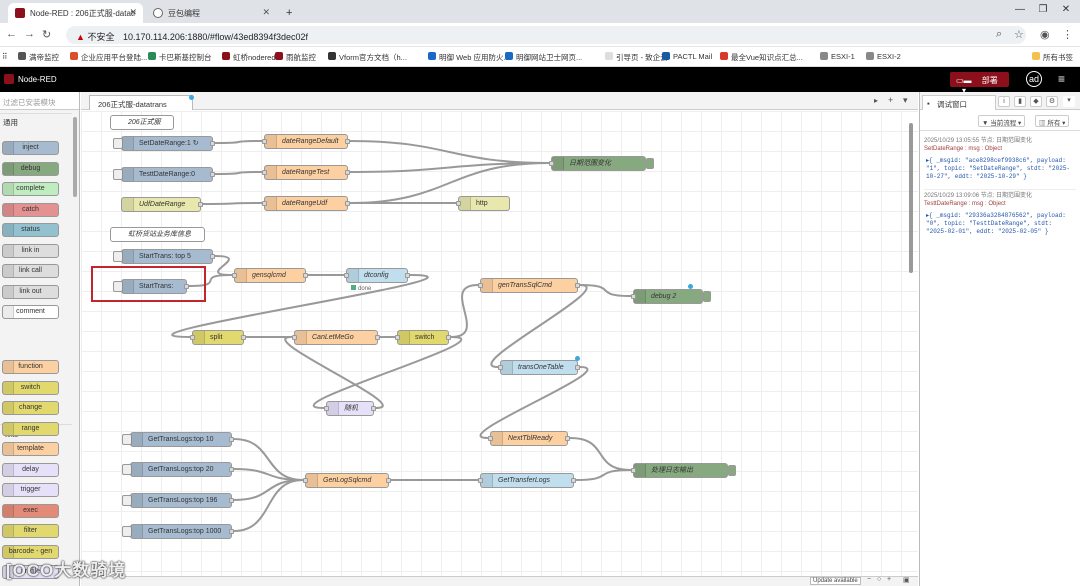 The height and width of the screenshot is (586, 1080). I want to click on flow-node-cm1: 206正式服, so click(142, 122).